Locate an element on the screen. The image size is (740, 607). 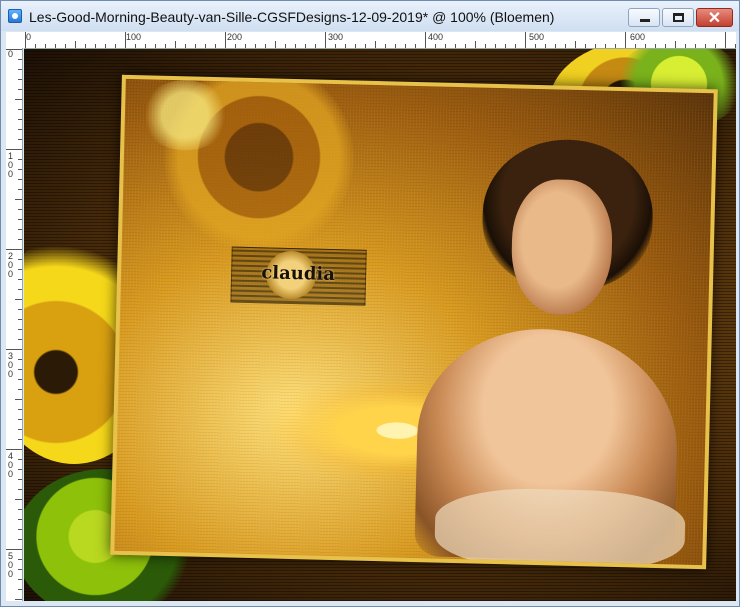
maximize-icon is located at coordinates (678, 17).